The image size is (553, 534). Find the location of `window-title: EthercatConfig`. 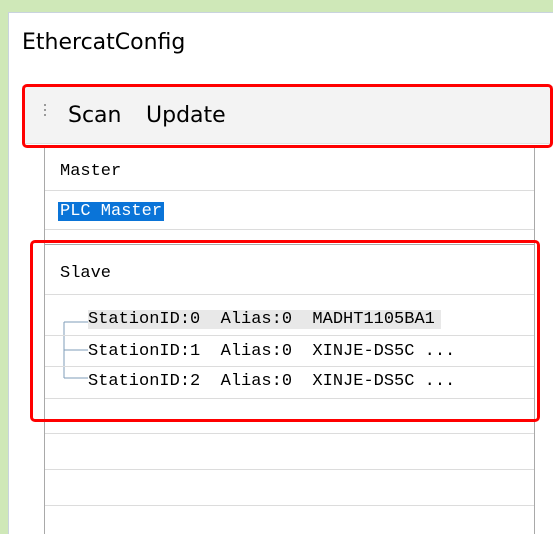

window-title: EthercatConfig is located at coordinates (104, 42).